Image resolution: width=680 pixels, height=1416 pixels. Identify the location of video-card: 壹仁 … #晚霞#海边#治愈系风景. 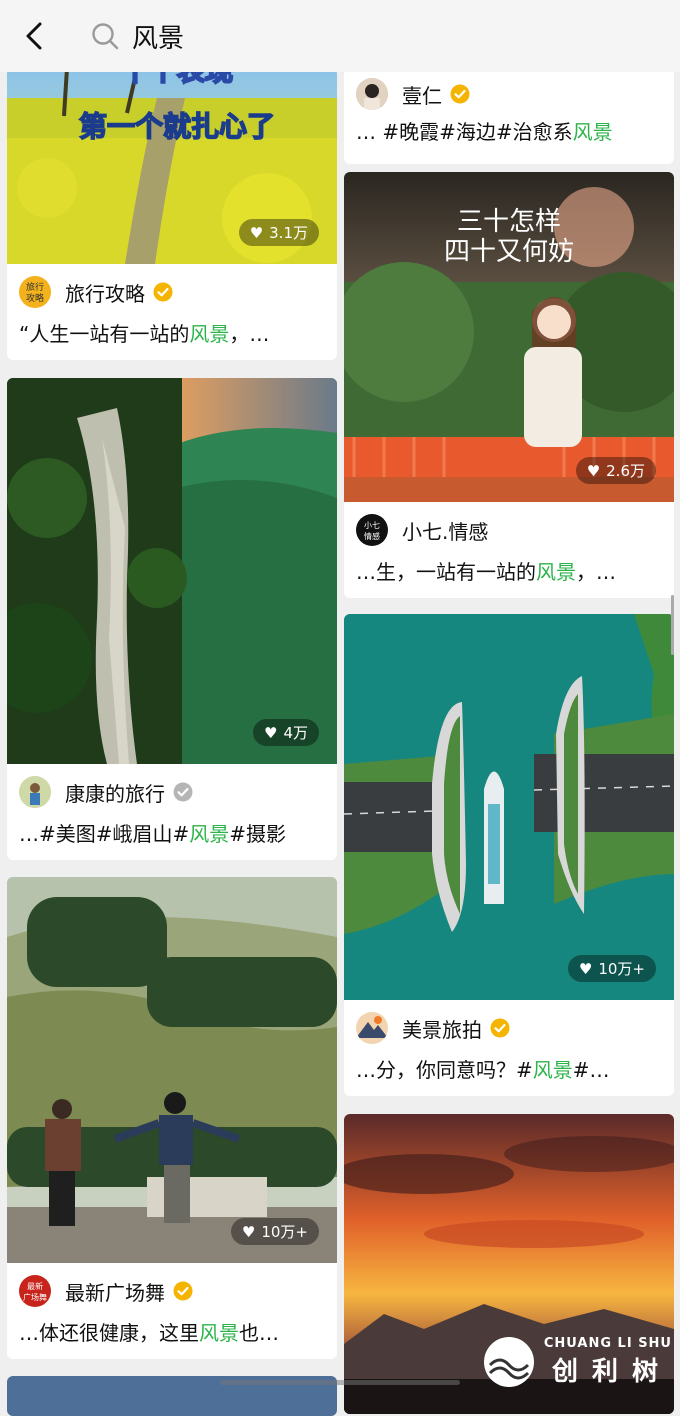
(509, 115).